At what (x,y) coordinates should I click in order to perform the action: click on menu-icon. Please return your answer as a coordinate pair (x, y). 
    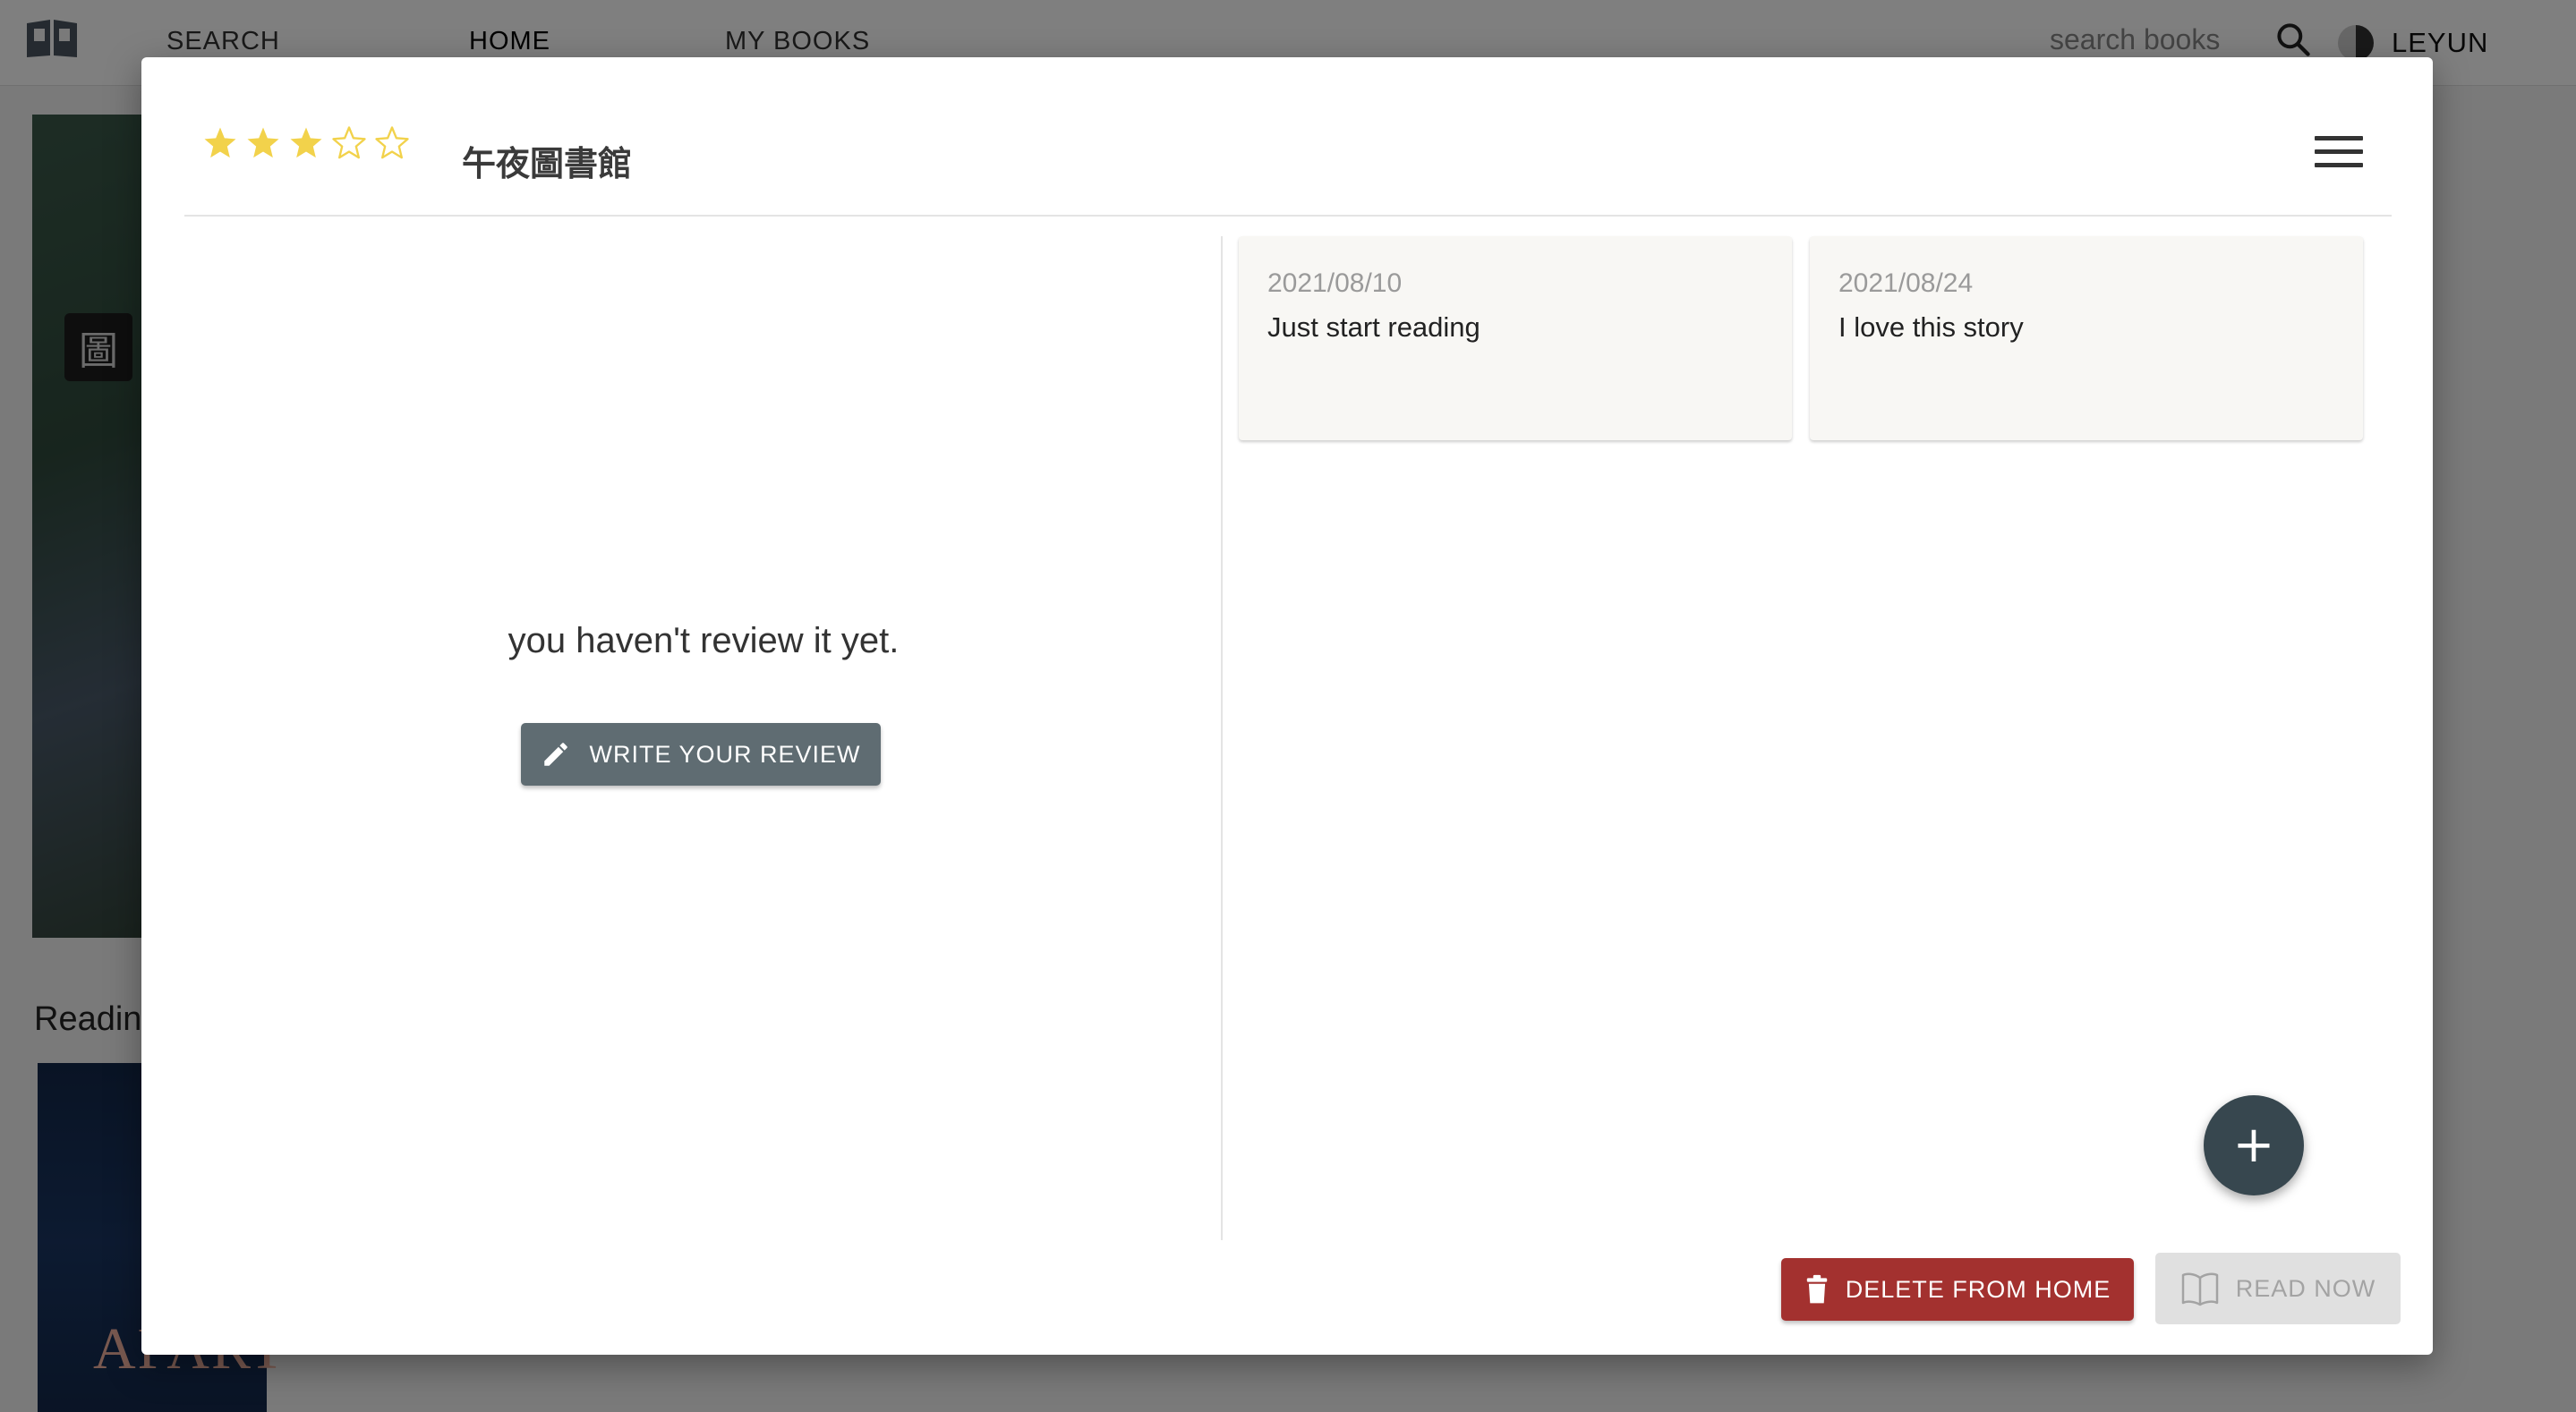
    Looking at the image, I should click on (2339, 154).